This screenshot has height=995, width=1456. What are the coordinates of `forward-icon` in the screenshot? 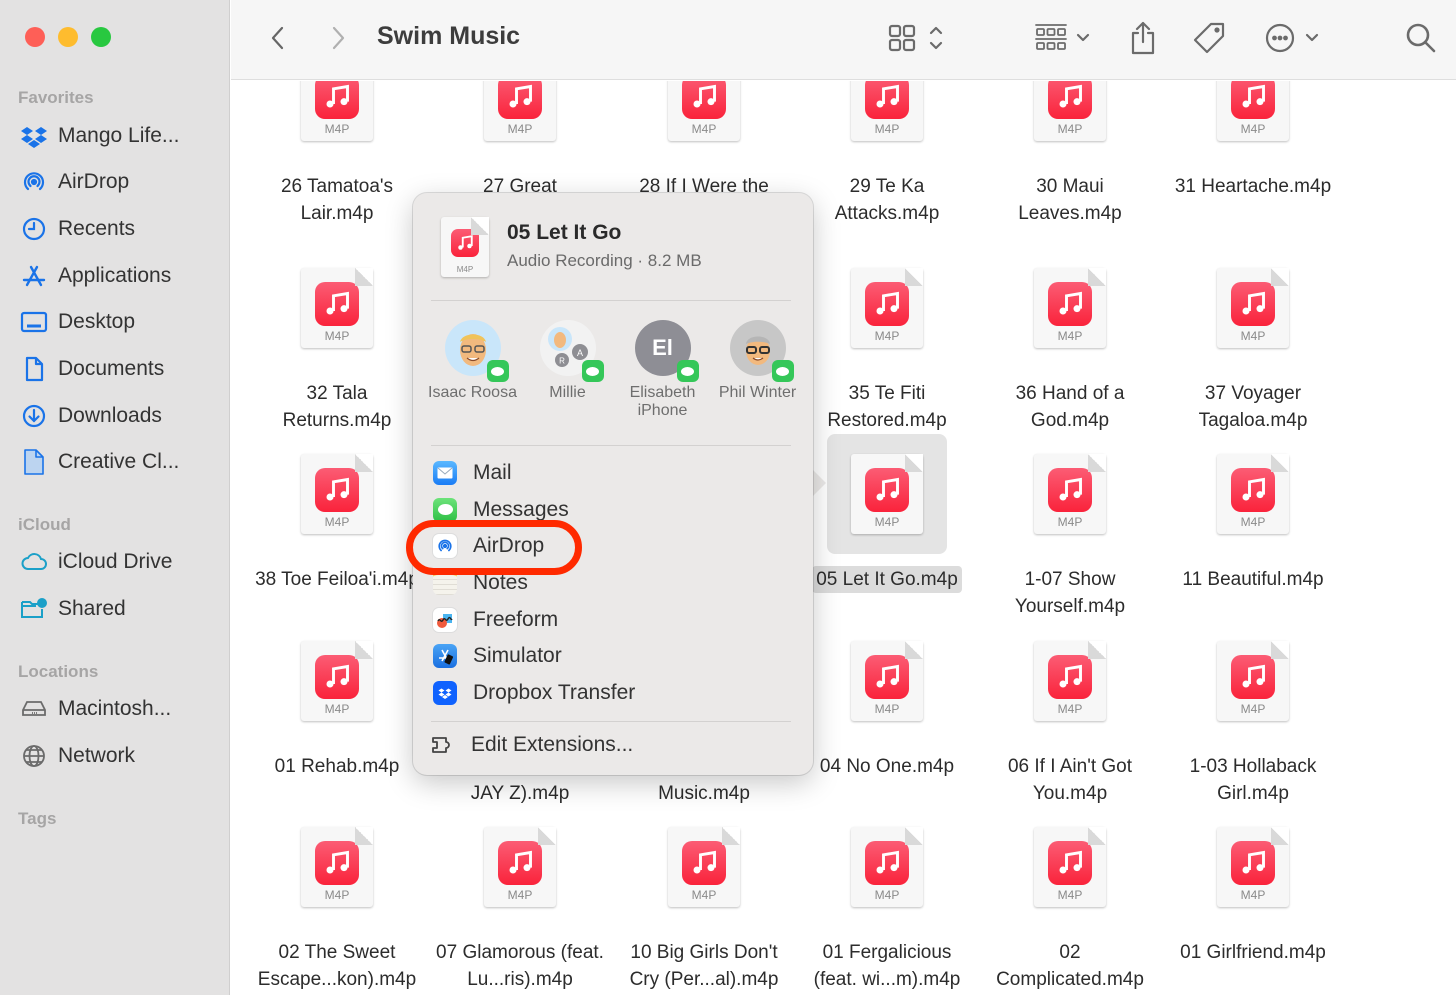 It's located at (338, 38).